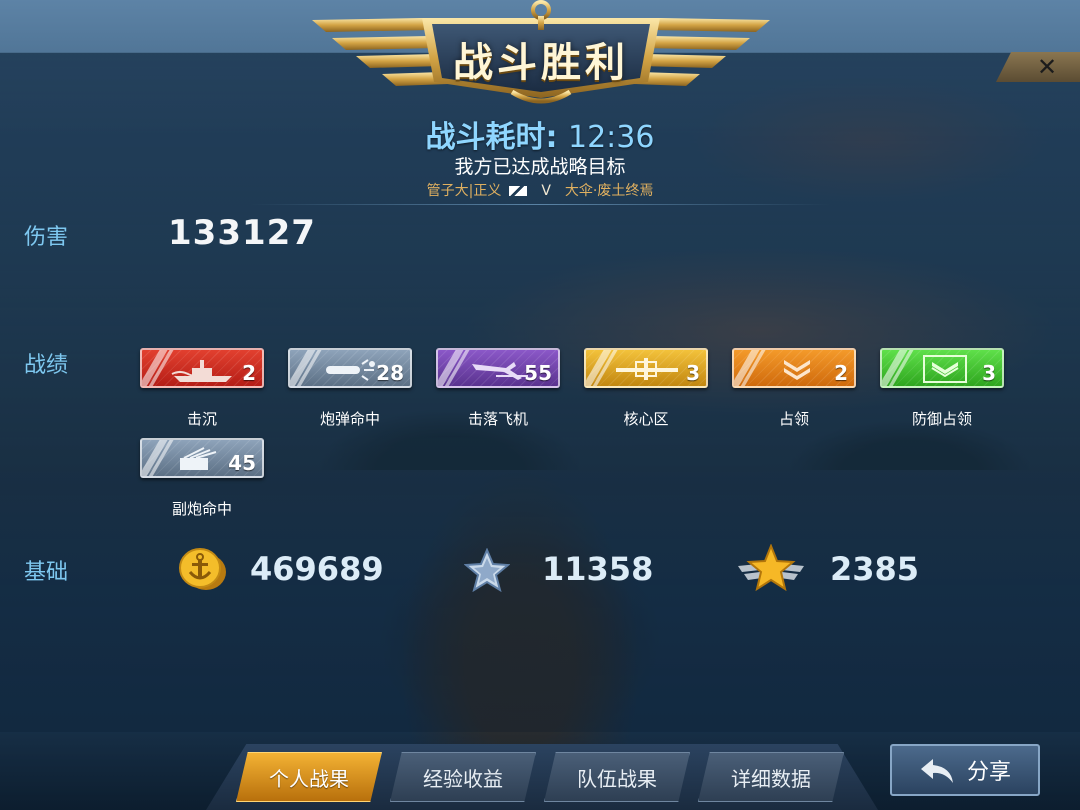  What do you see at coordinates (202, 458) in the screenshot?
I see `badge-secondary-gun: 45` at bounding box center [202, 458].